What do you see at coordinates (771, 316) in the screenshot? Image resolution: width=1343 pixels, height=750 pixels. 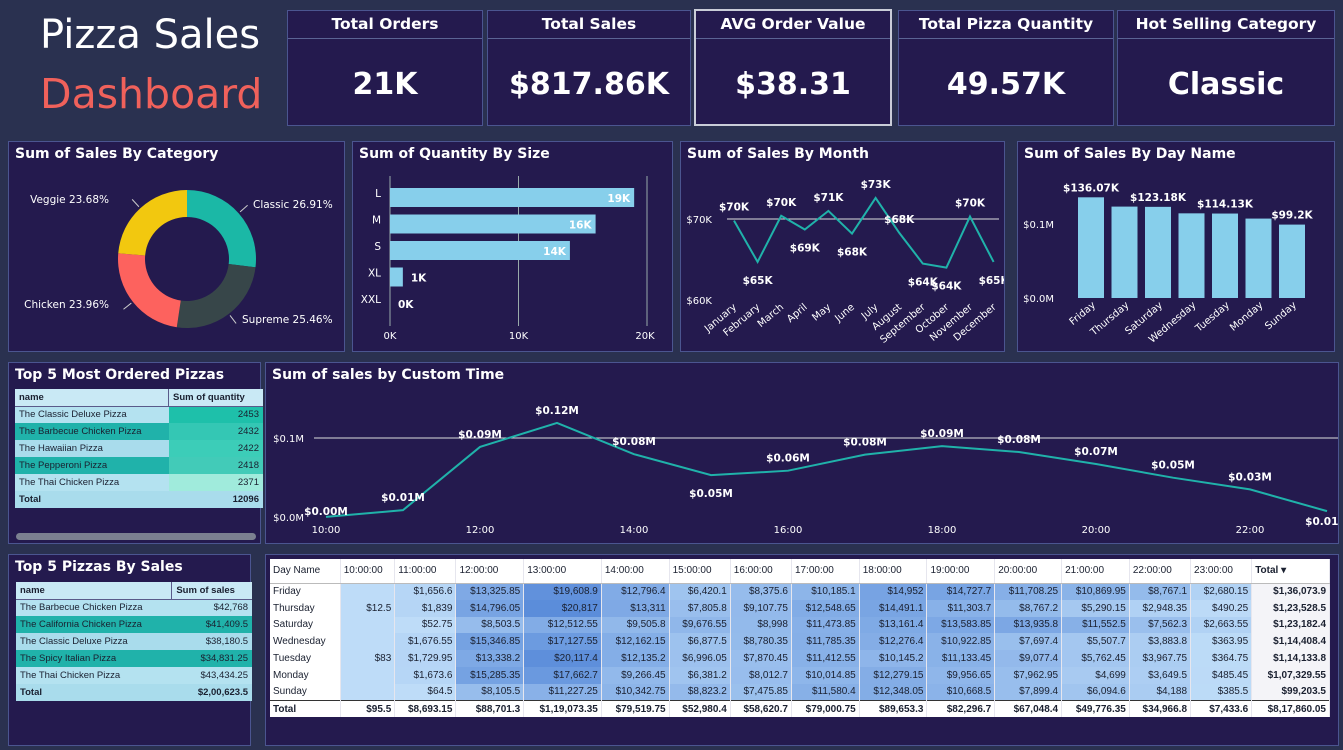 I see `x-tick-label: March` at bounding box center [771, 316].